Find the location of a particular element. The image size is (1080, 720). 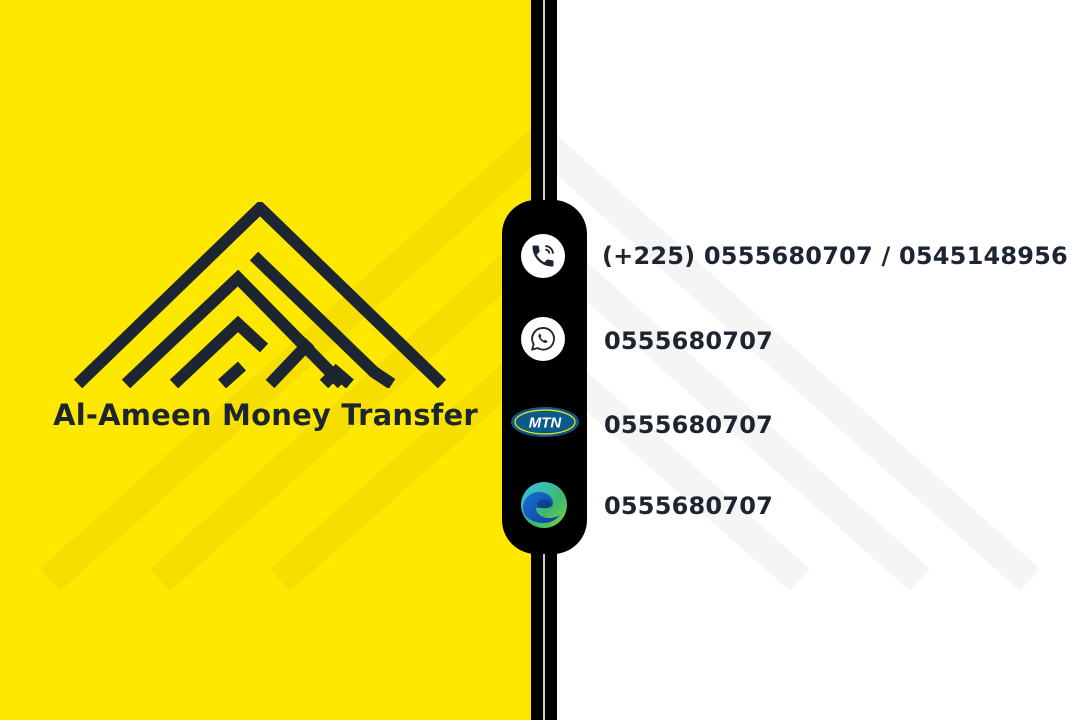

whatsapp-icon is located at coordinates (542, 338).